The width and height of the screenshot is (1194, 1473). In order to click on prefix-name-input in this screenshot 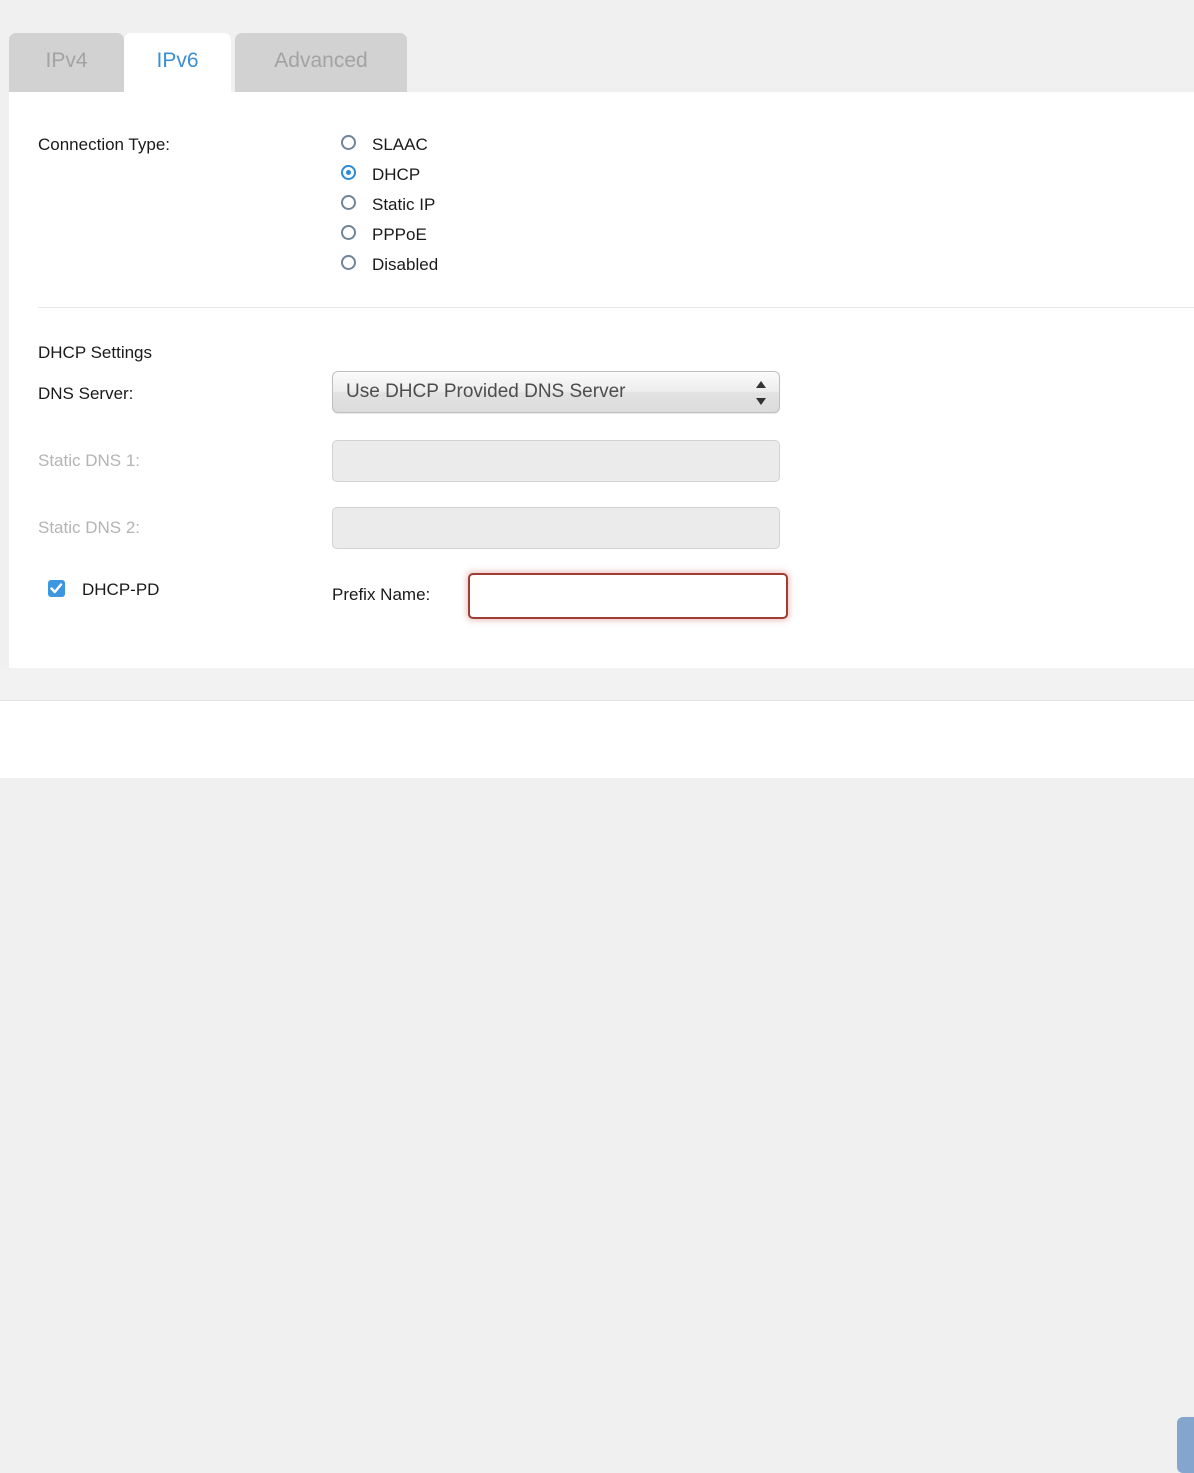, I will do `click(628, 596)`.